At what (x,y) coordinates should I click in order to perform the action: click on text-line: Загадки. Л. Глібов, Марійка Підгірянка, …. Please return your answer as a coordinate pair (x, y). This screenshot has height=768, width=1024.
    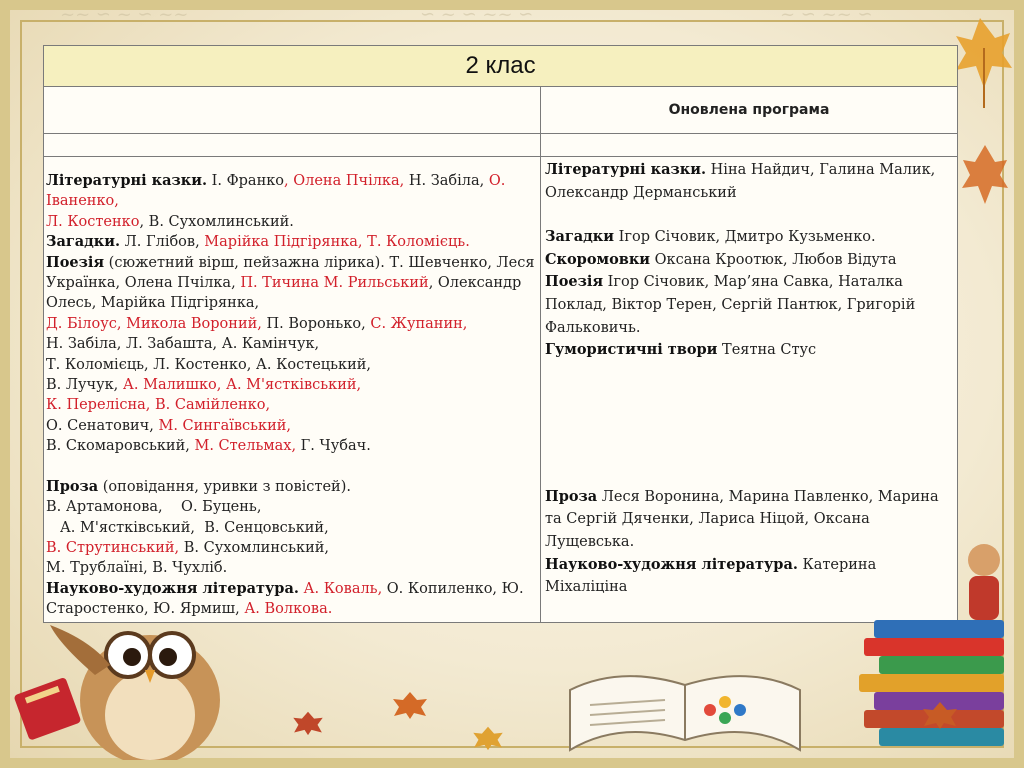
    Looking at the image, I should click on (292, 242).